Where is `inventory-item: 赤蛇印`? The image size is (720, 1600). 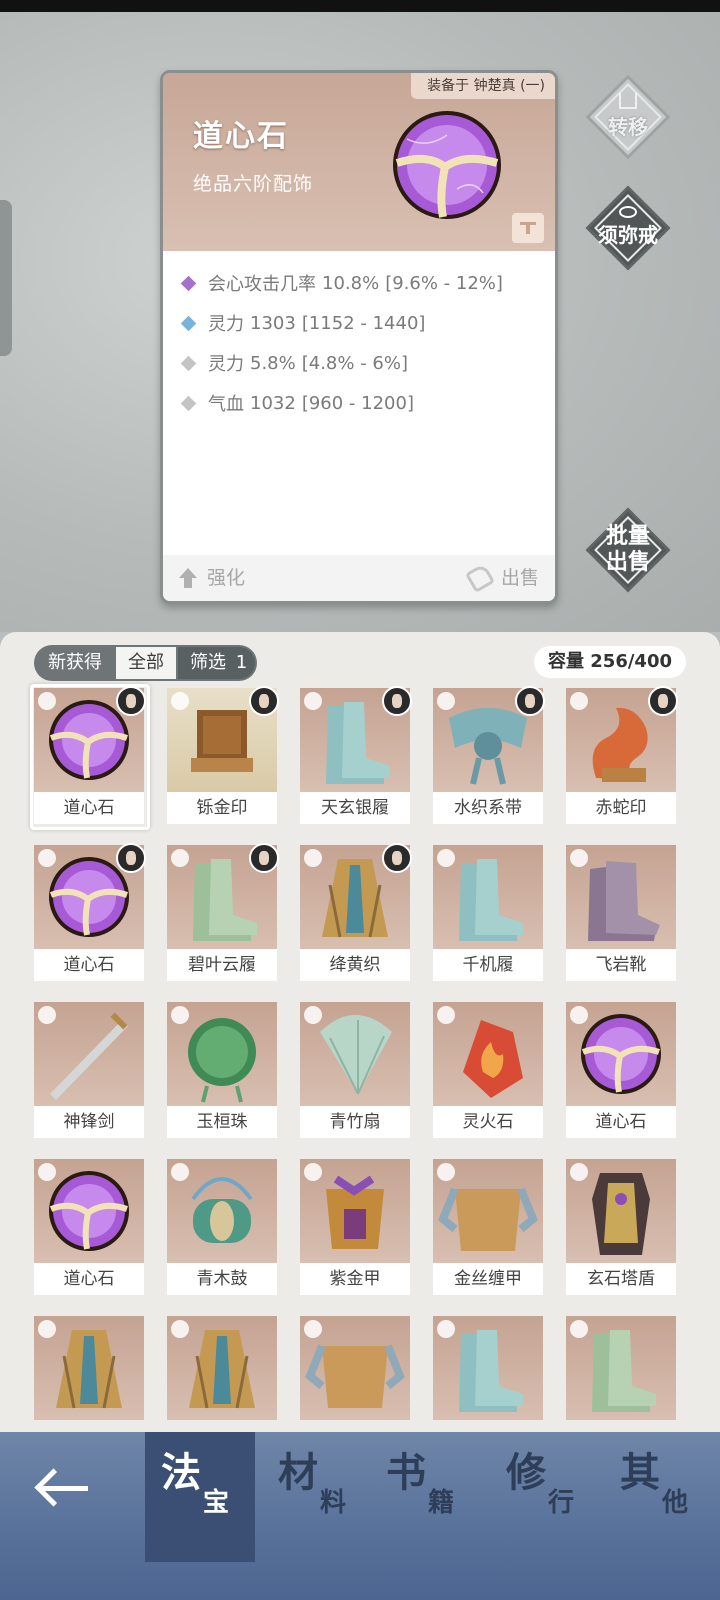 inventory-item: 赤蛇印 is located at coordinates (622, 755).